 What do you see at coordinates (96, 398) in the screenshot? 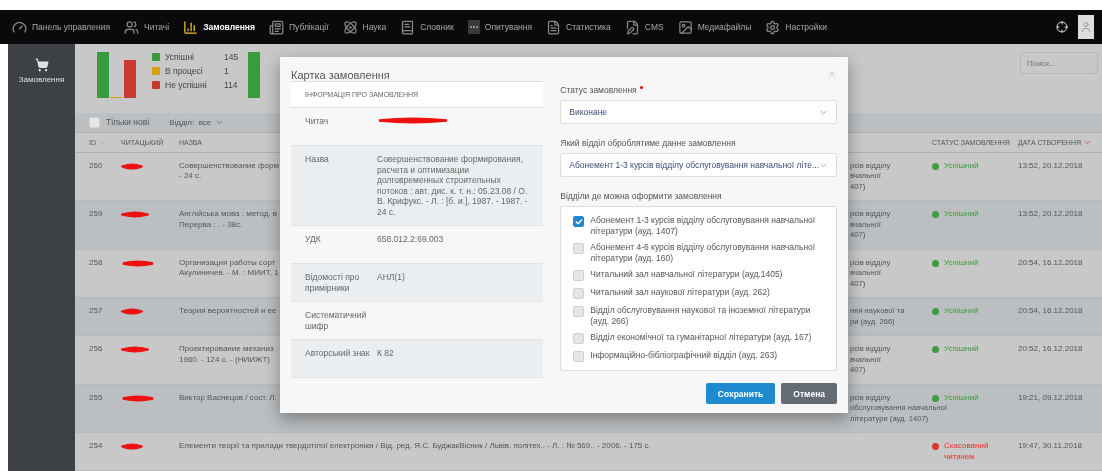
I see `id-cell-text: 255` at bounding box center [96, 398].